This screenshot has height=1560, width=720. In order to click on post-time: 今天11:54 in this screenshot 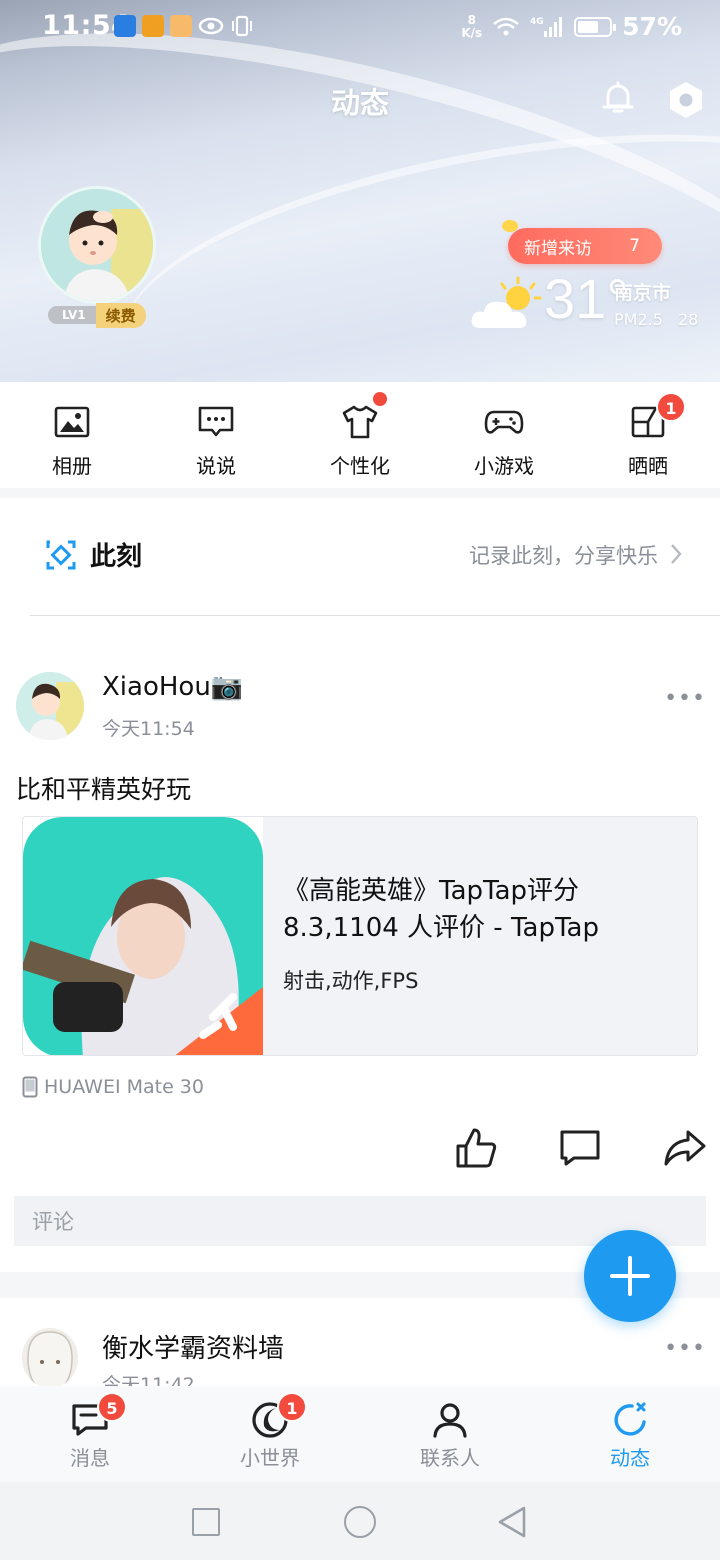, I will do `click(148, 729)`.